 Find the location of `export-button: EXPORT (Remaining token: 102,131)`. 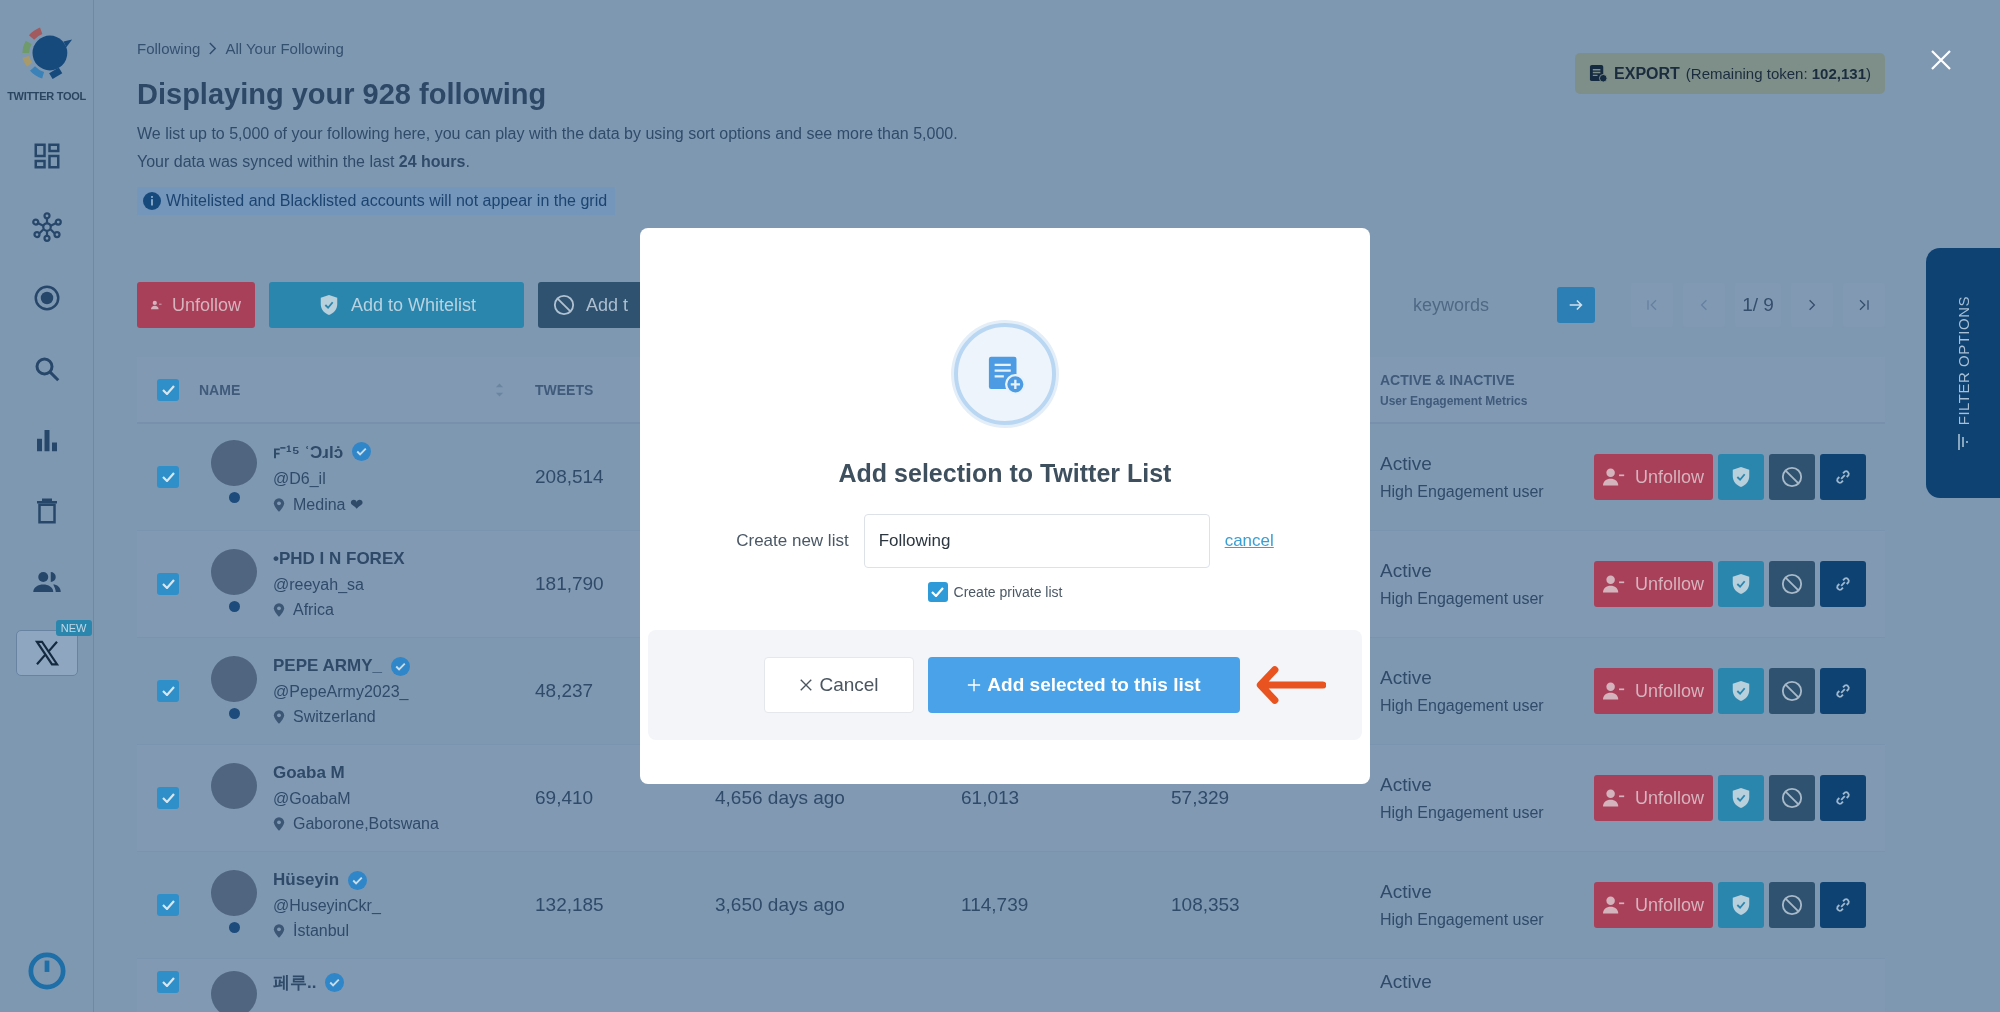

export-button: EXPORT (Remaining token: 102,131) is located at coordinates (1730, 73).